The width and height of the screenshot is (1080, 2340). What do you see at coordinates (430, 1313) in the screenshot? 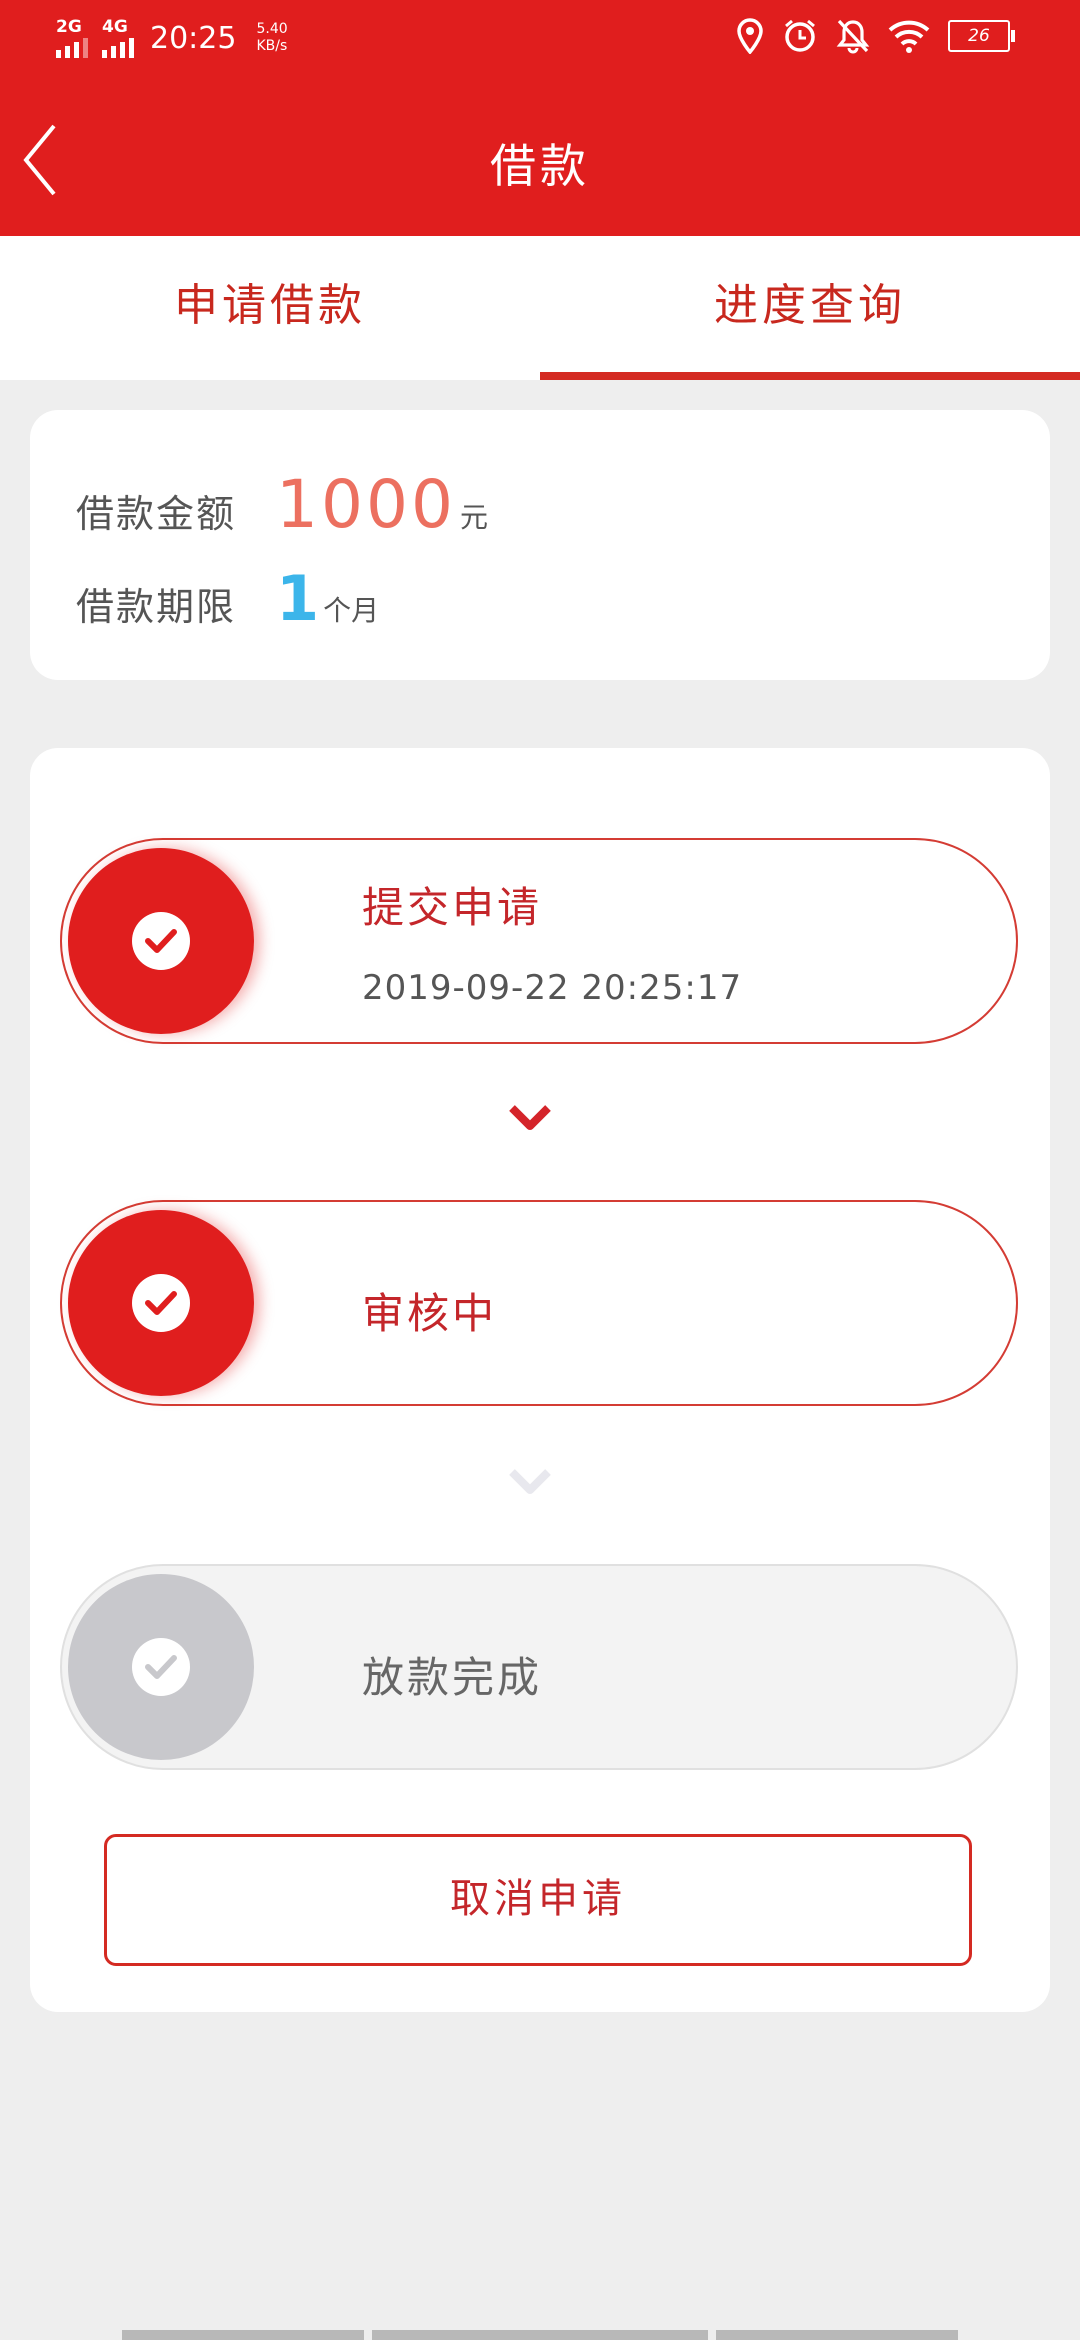
I see `step-title: 审核中` at bounding box center [430, 1313].